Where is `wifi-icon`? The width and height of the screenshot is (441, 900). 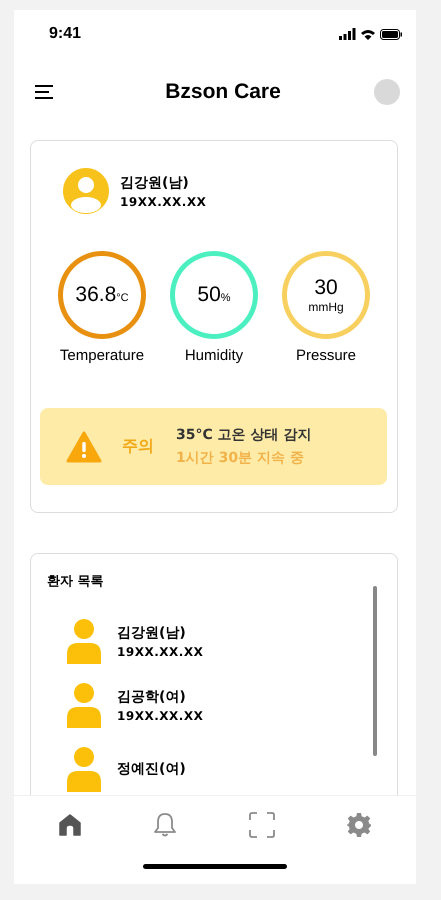
wifi-icon is located at coordinates (368, 34).